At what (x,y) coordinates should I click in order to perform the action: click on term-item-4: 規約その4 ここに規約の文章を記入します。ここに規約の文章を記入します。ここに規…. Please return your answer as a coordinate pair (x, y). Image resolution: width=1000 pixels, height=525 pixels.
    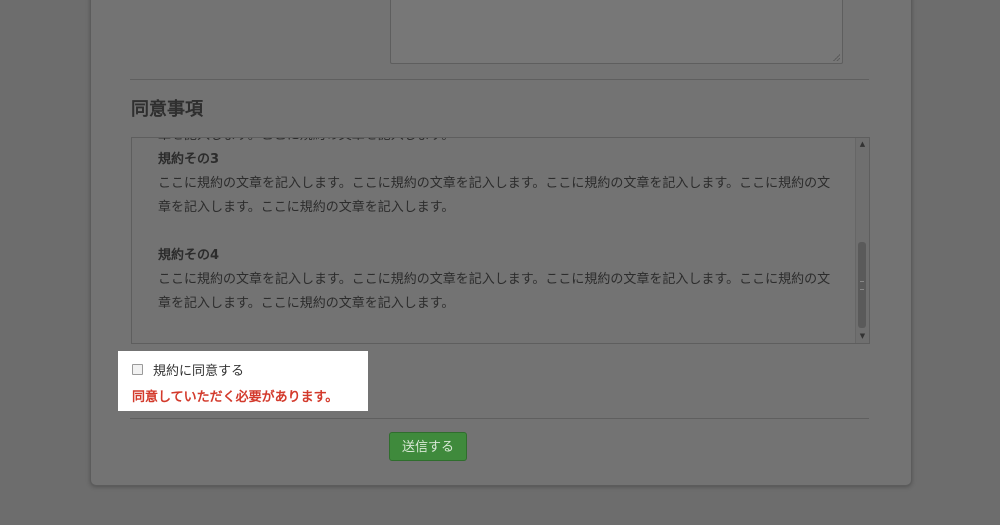
    Looking at the image, I should click on (498, 280).